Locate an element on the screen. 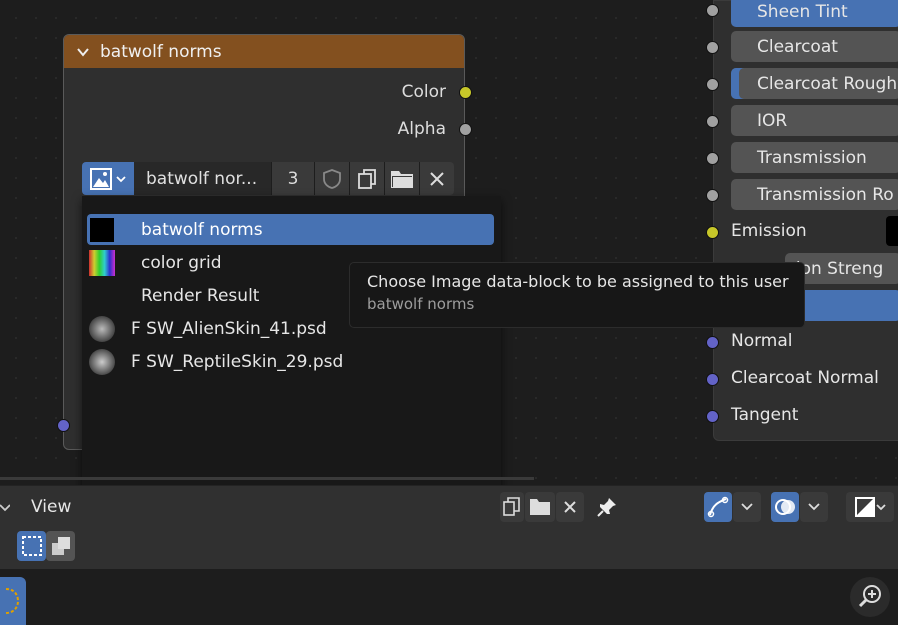  snapping-toggle is located at coordinates (718, 507).